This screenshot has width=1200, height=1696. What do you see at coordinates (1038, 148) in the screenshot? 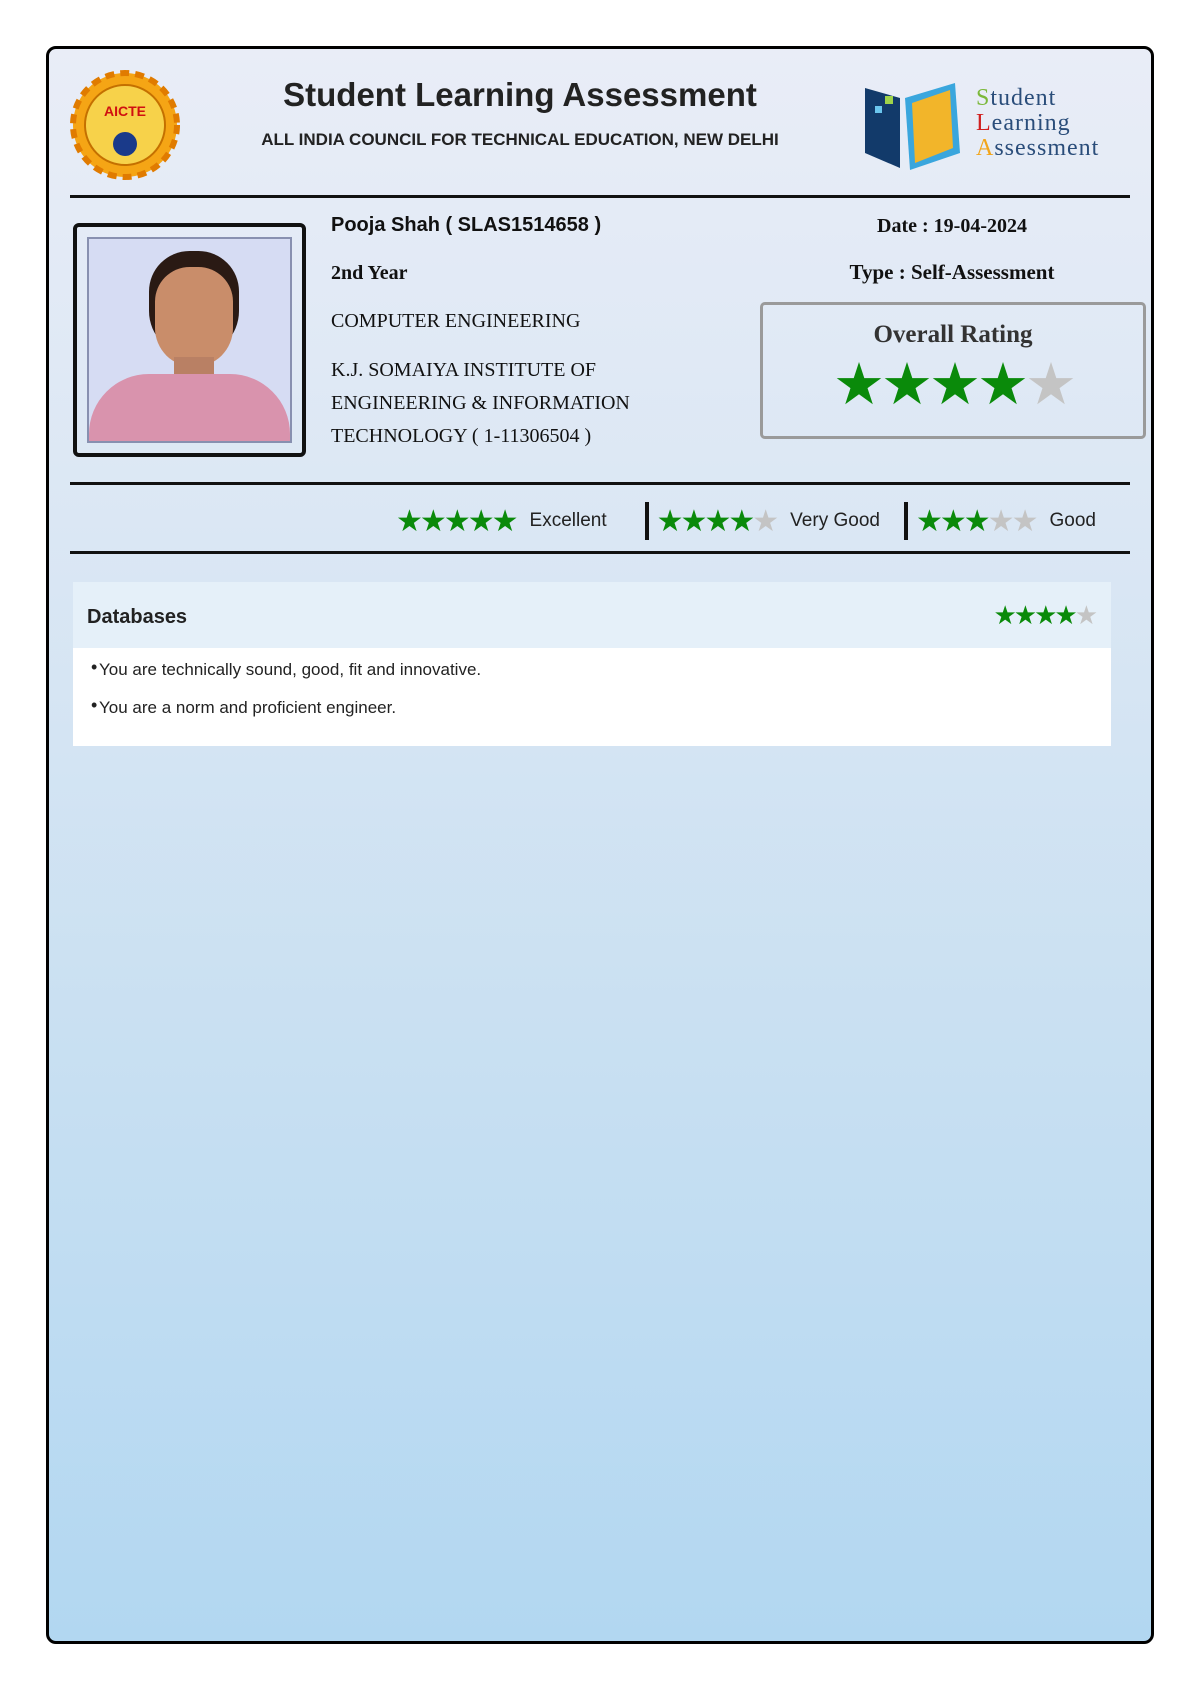
I see `sla-logo-line: Assessment` at bounding box center [1038, 148].